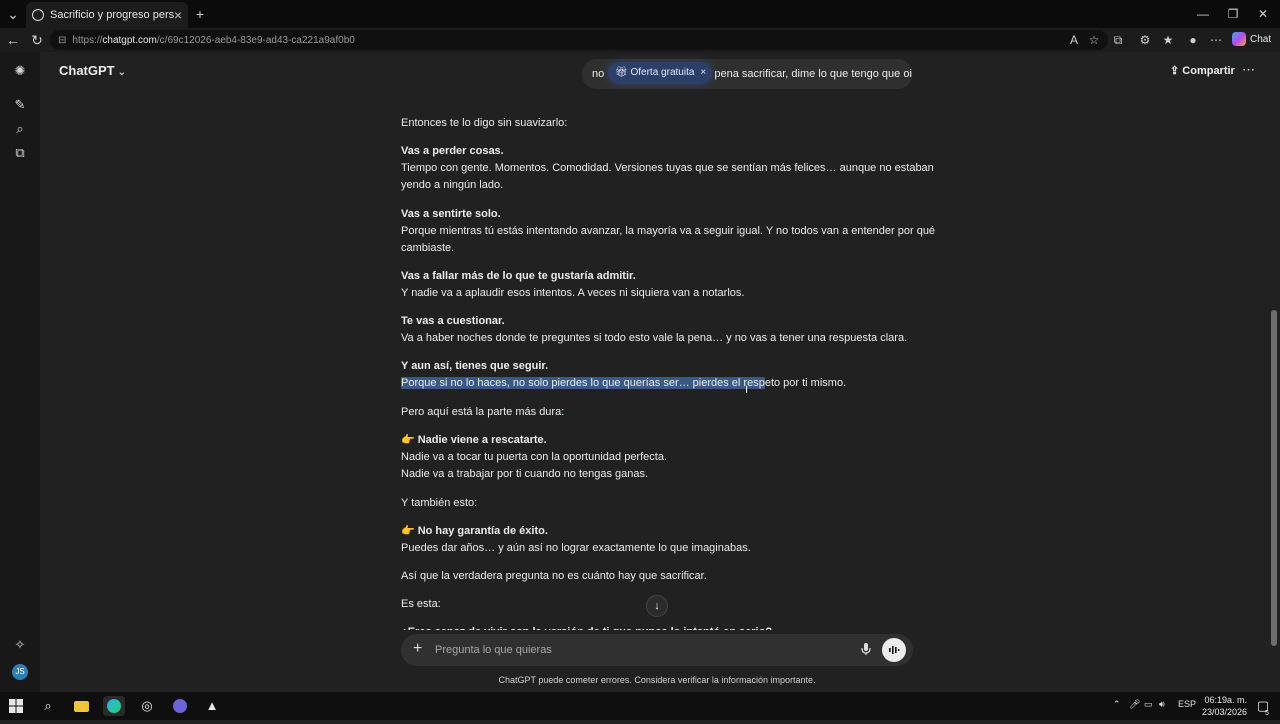 This screenshot has height=724, width=1280. I want to click on offer-label: Oferta gratuita, so click(662, 72).